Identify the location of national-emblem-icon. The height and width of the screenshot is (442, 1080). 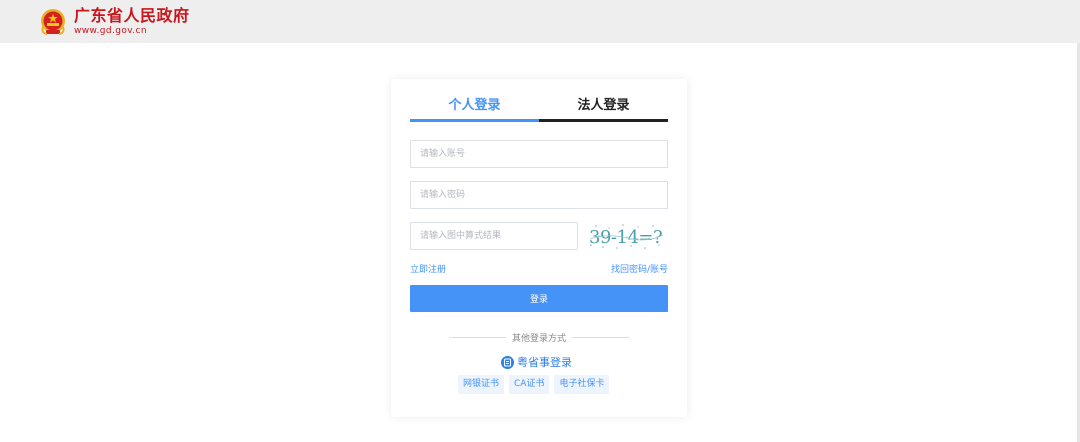
(53, 22).